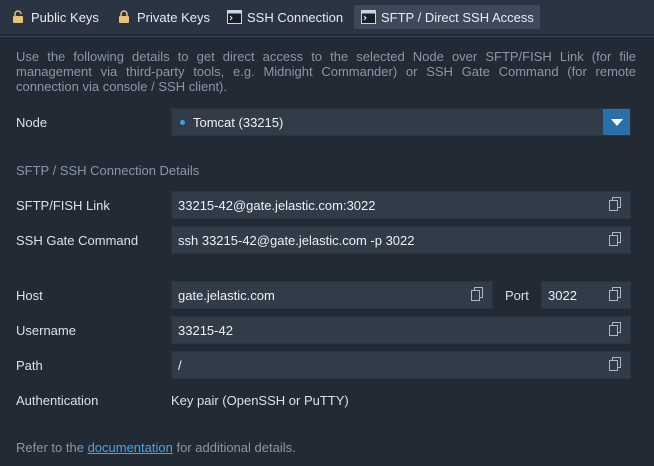 The height and width of the screenshot is (466, 654). What do you see at coordinates (50, 447) in the screenshot?
I see `footer-prefix: Refer to the` at bounding box center [50, 447].